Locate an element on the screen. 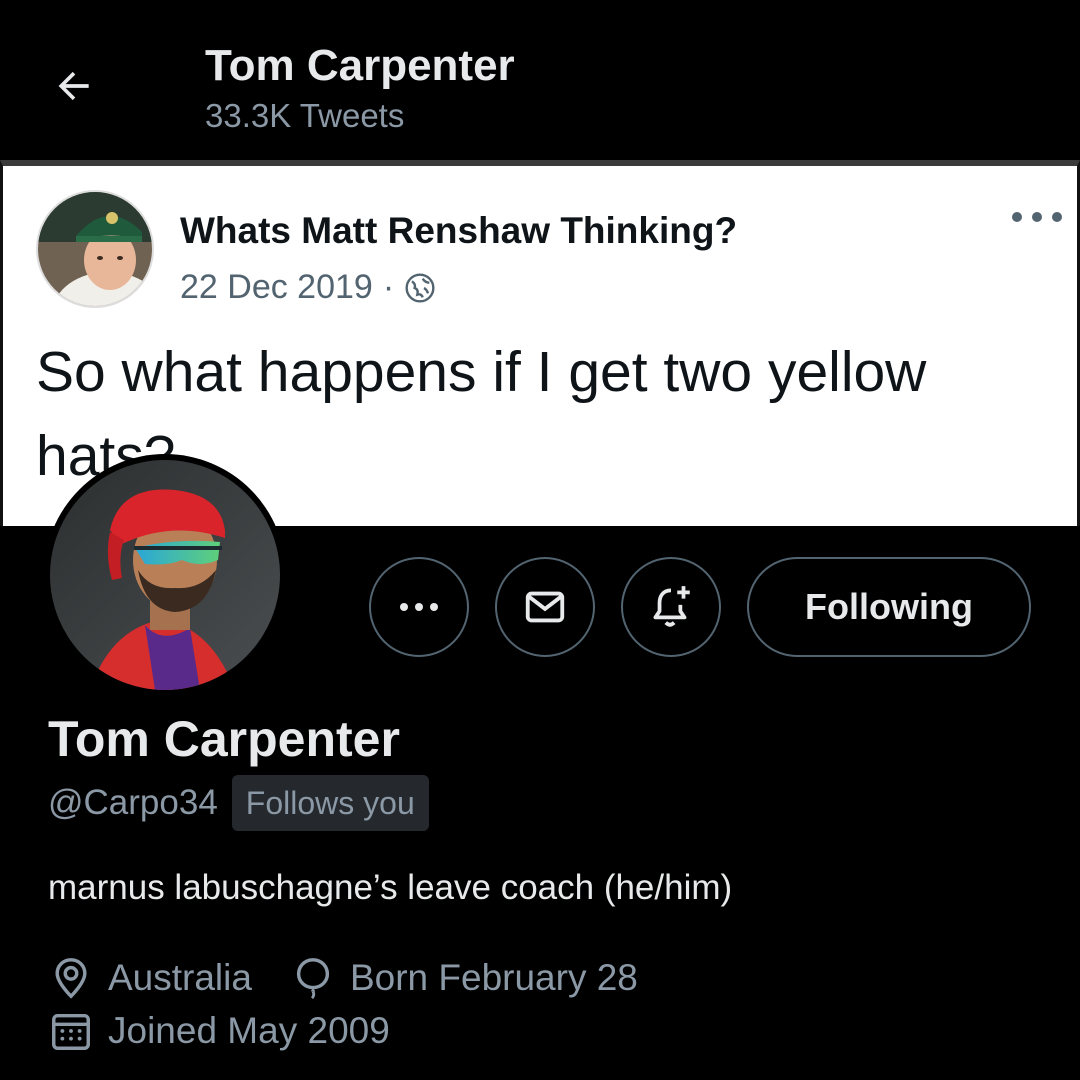 The width and height of the screenshot is (1080, 1080). notifications-button is located at coordinates (671, 607).